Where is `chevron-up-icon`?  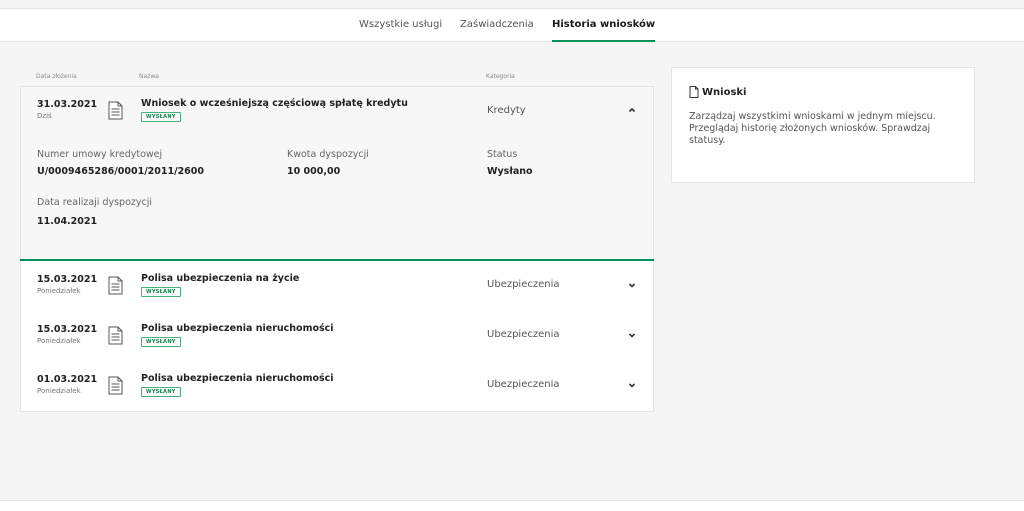 chevron-up-icon is located at coordinates (632, 110).